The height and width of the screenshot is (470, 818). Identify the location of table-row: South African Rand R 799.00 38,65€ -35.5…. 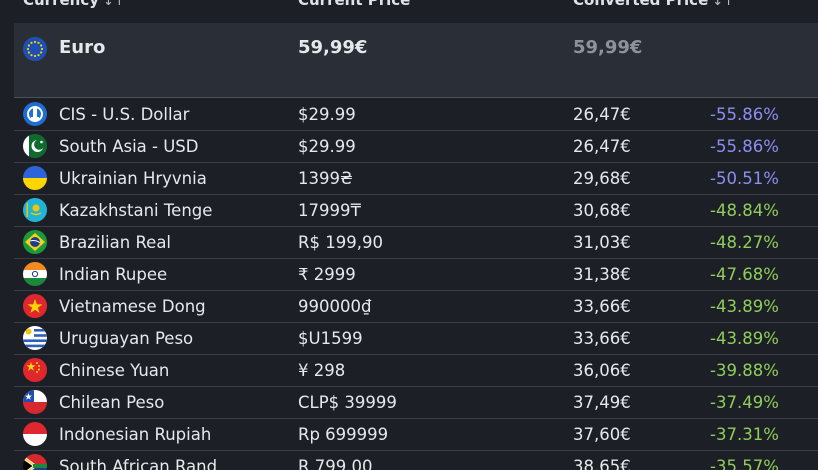
(416, 460).